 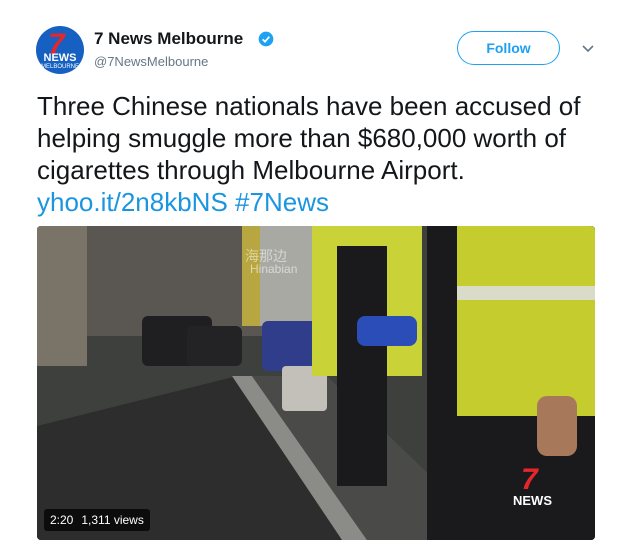 I want to click on verified-badge-icon, so click(x=266, y=39).